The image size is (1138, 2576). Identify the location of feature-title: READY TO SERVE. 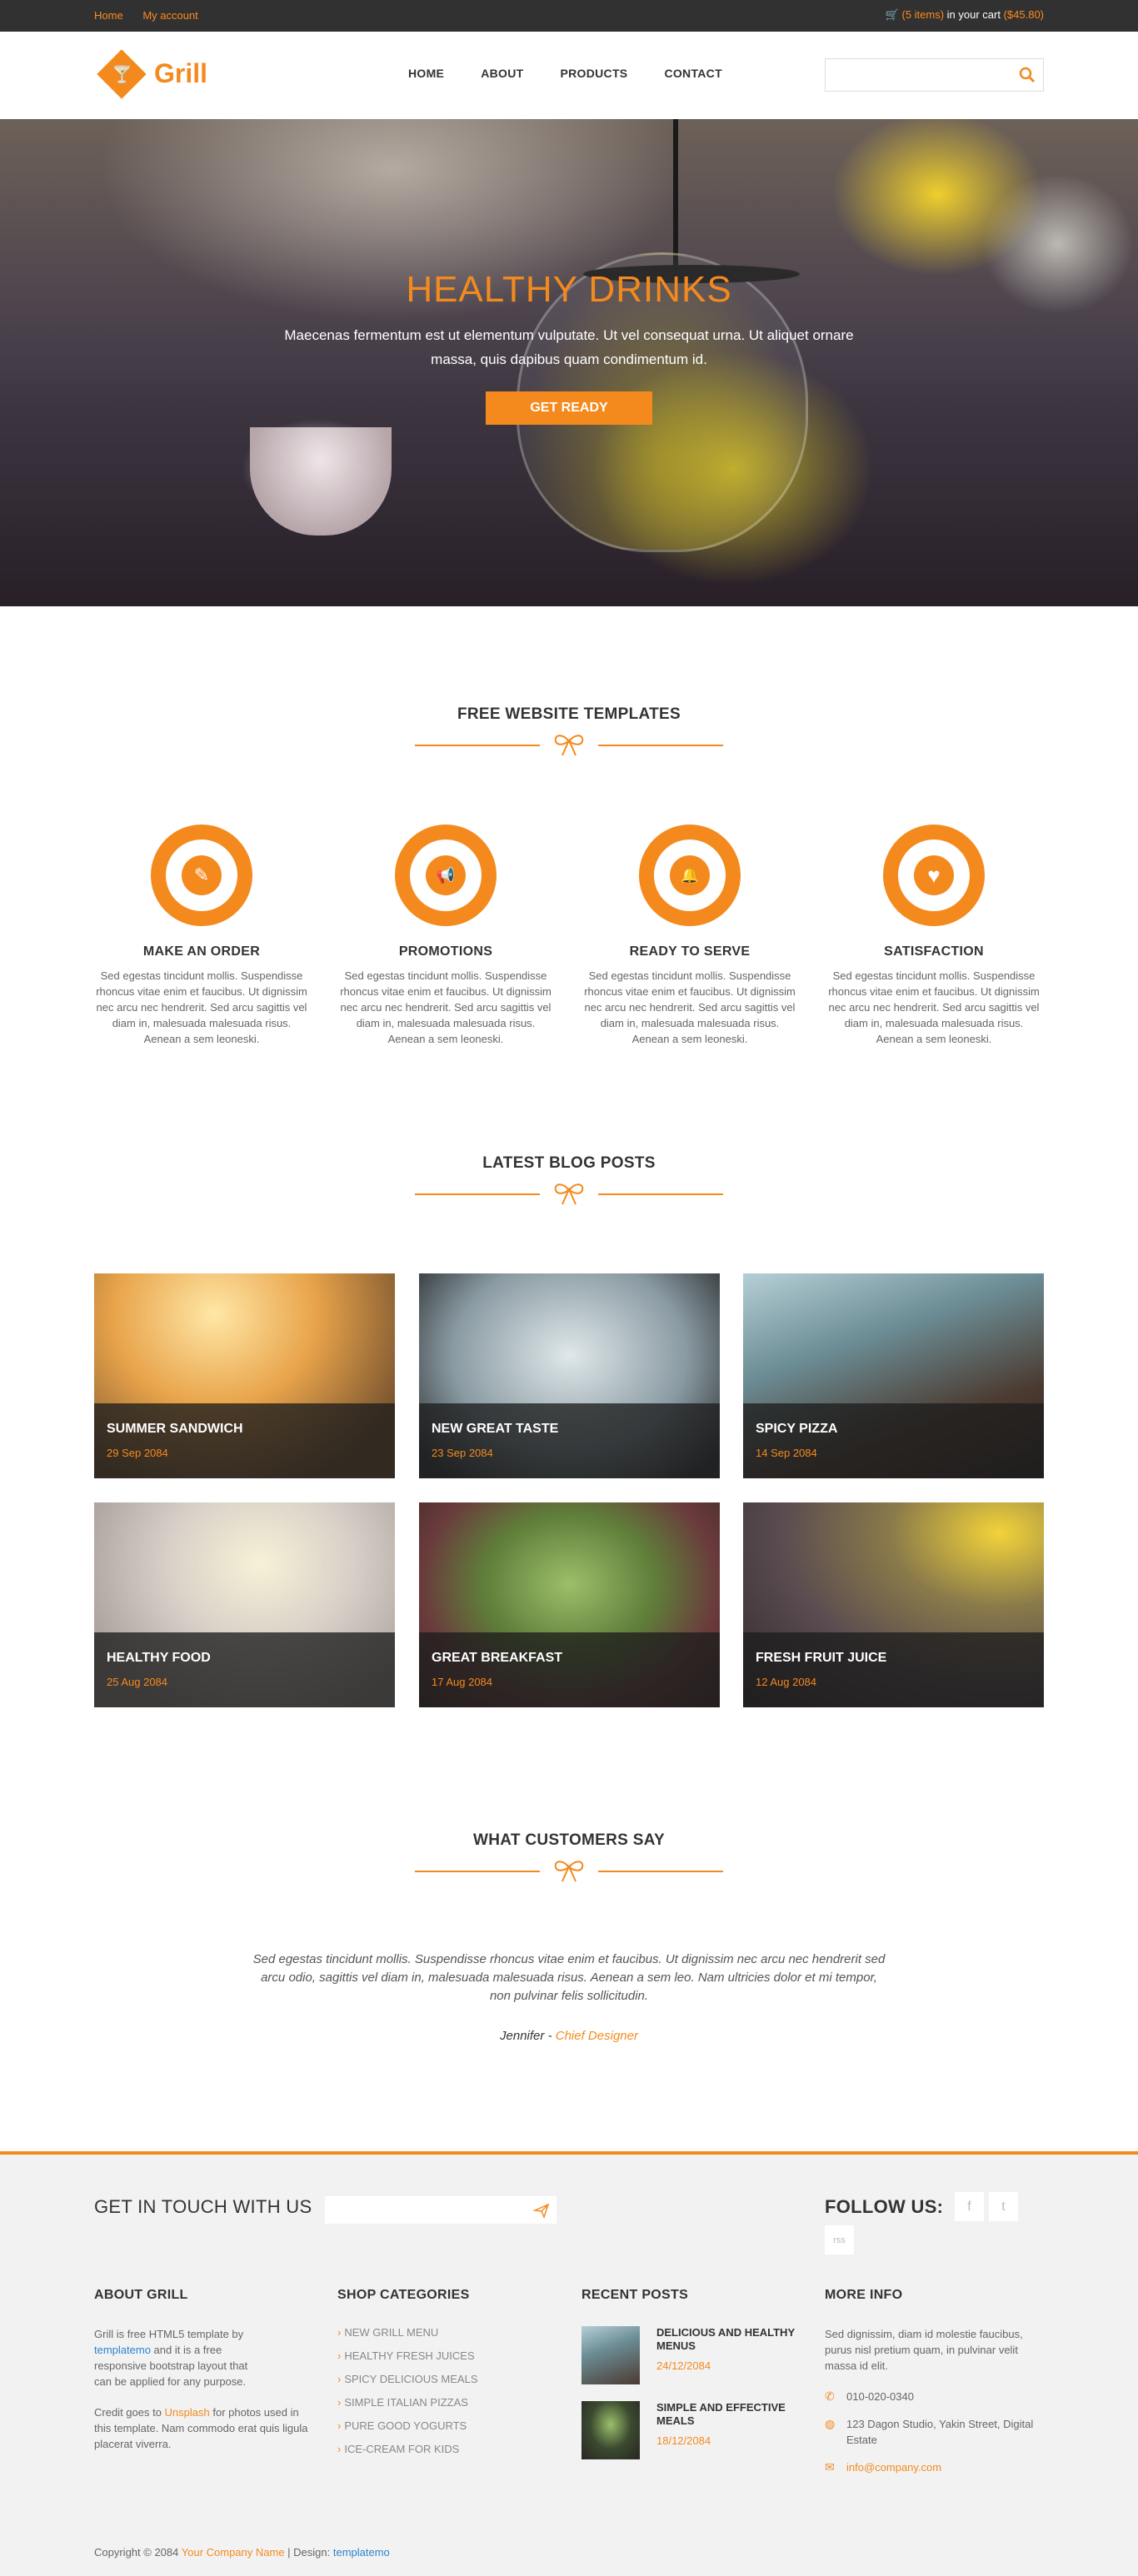
(690, 951).